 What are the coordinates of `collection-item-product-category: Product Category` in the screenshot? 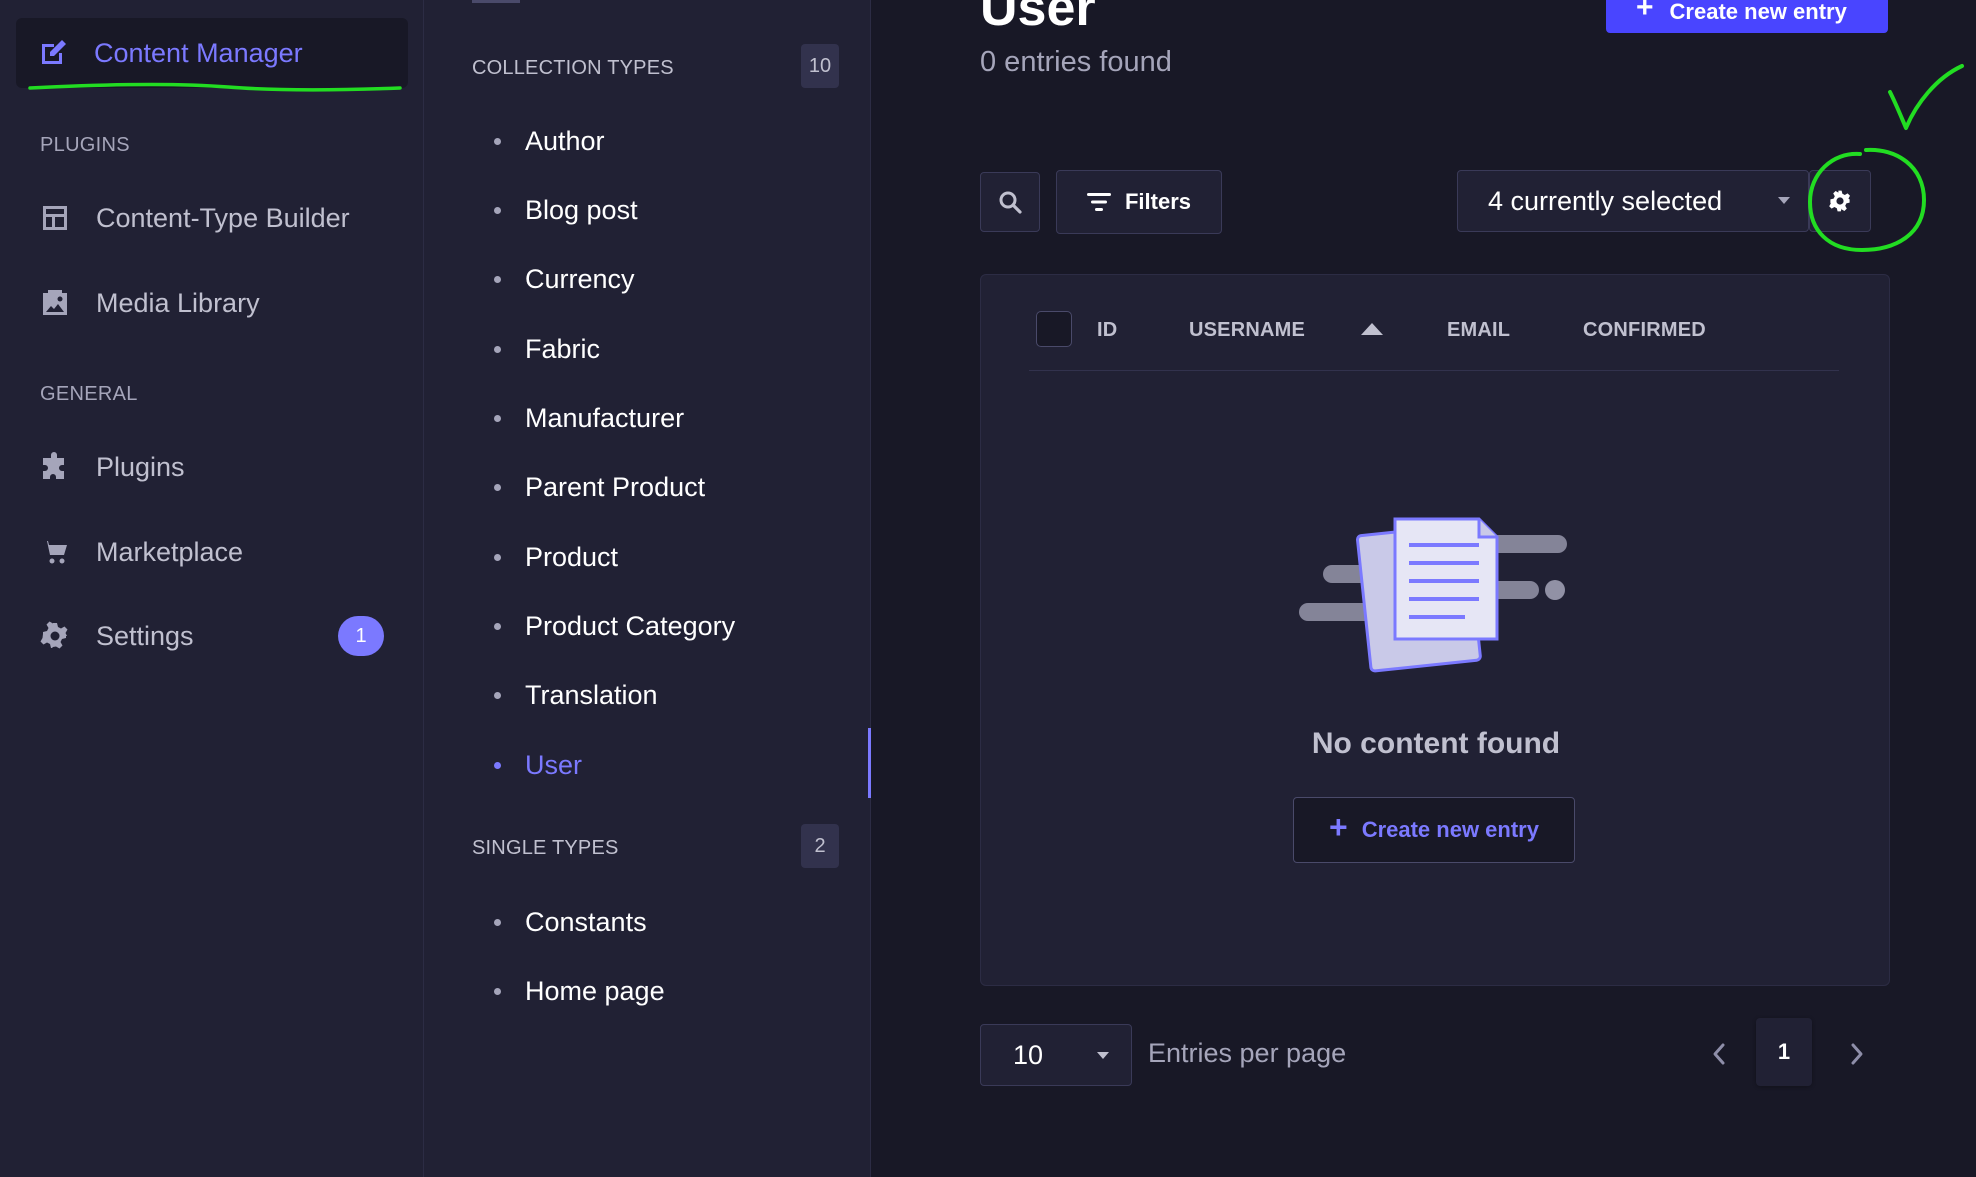 It's located at (614, 626).